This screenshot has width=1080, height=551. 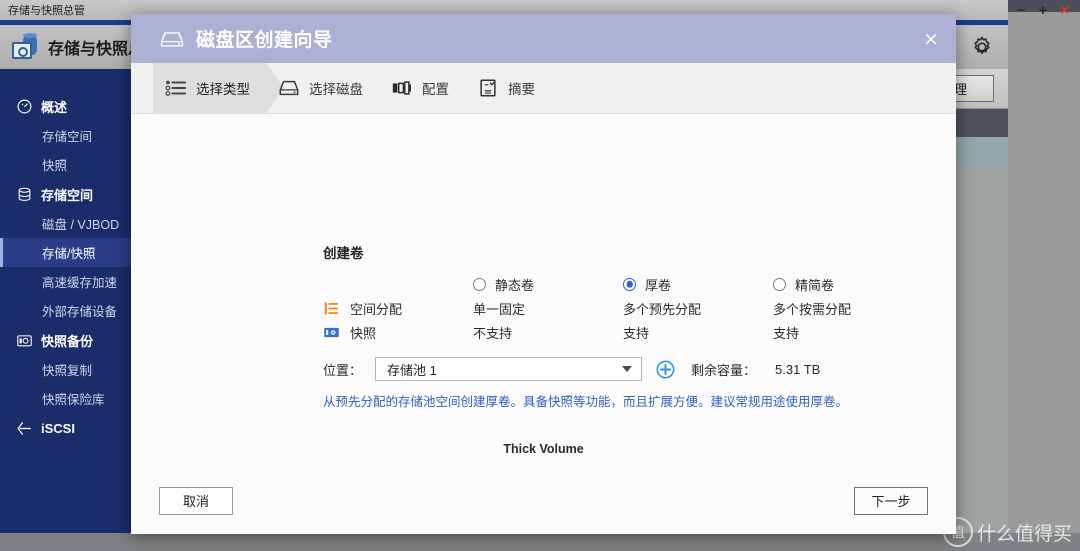 I want to click on volume-type-option-static: 静态卷, so click(x=548, y=284).